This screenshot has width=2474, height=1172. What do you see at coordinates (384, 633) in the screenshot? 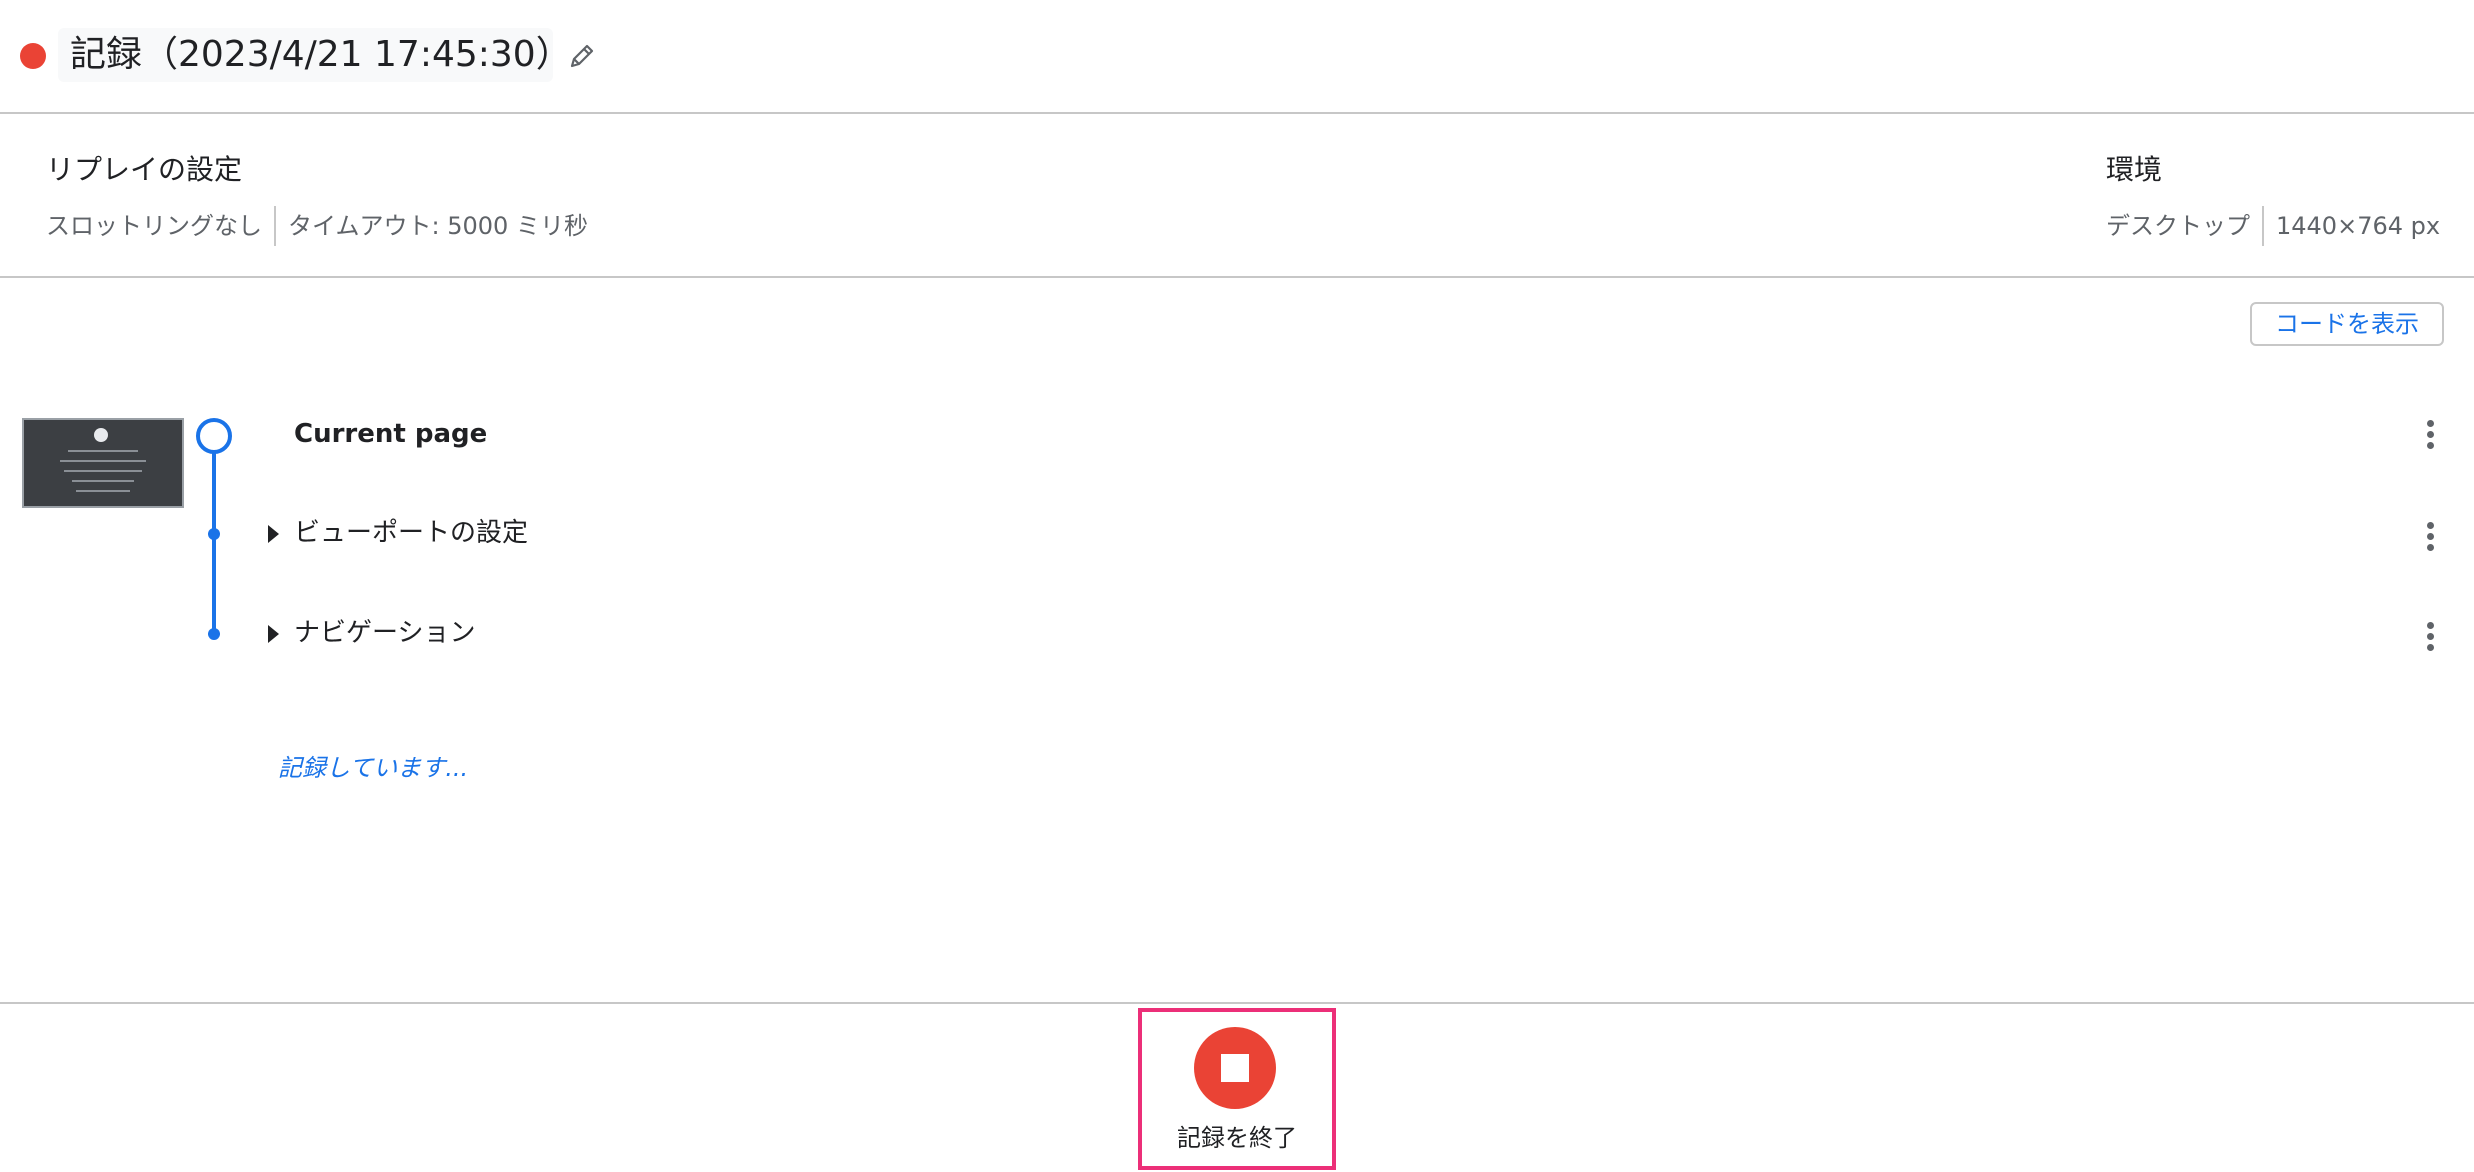
I see `step-navigation: ナビゲーション` at bounding box center [384, 633].